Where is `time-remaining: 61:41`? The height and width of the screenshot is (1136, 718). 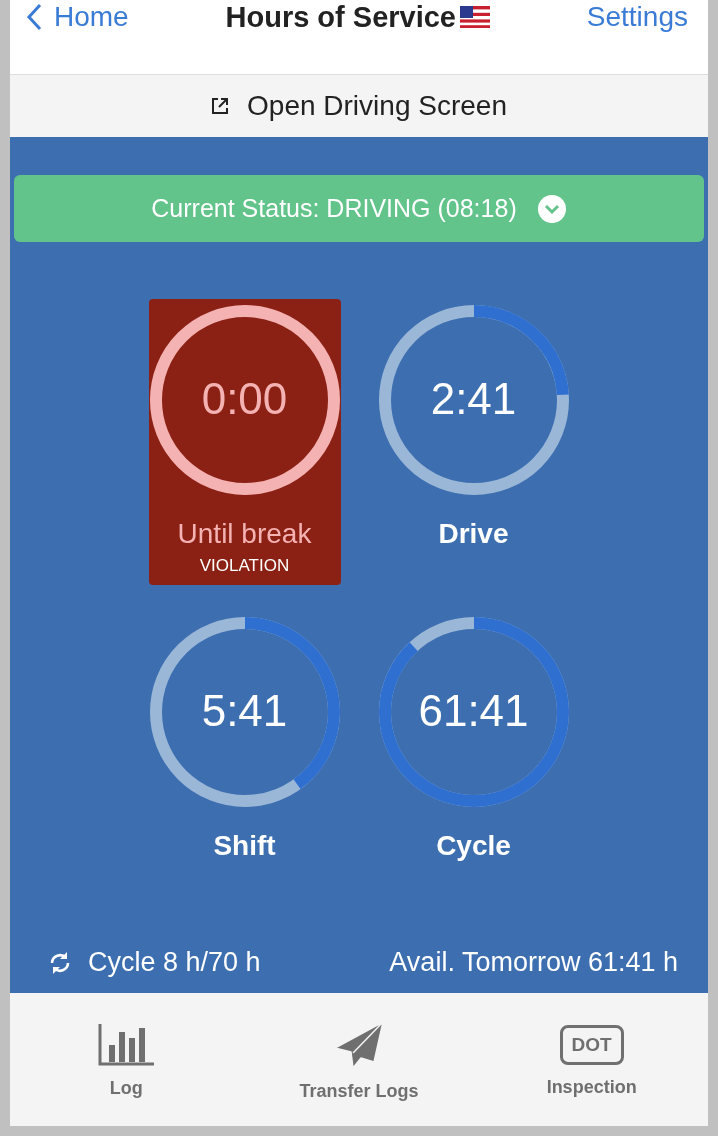
time-remaining: 61:41 is located at coordinates (473, 711).